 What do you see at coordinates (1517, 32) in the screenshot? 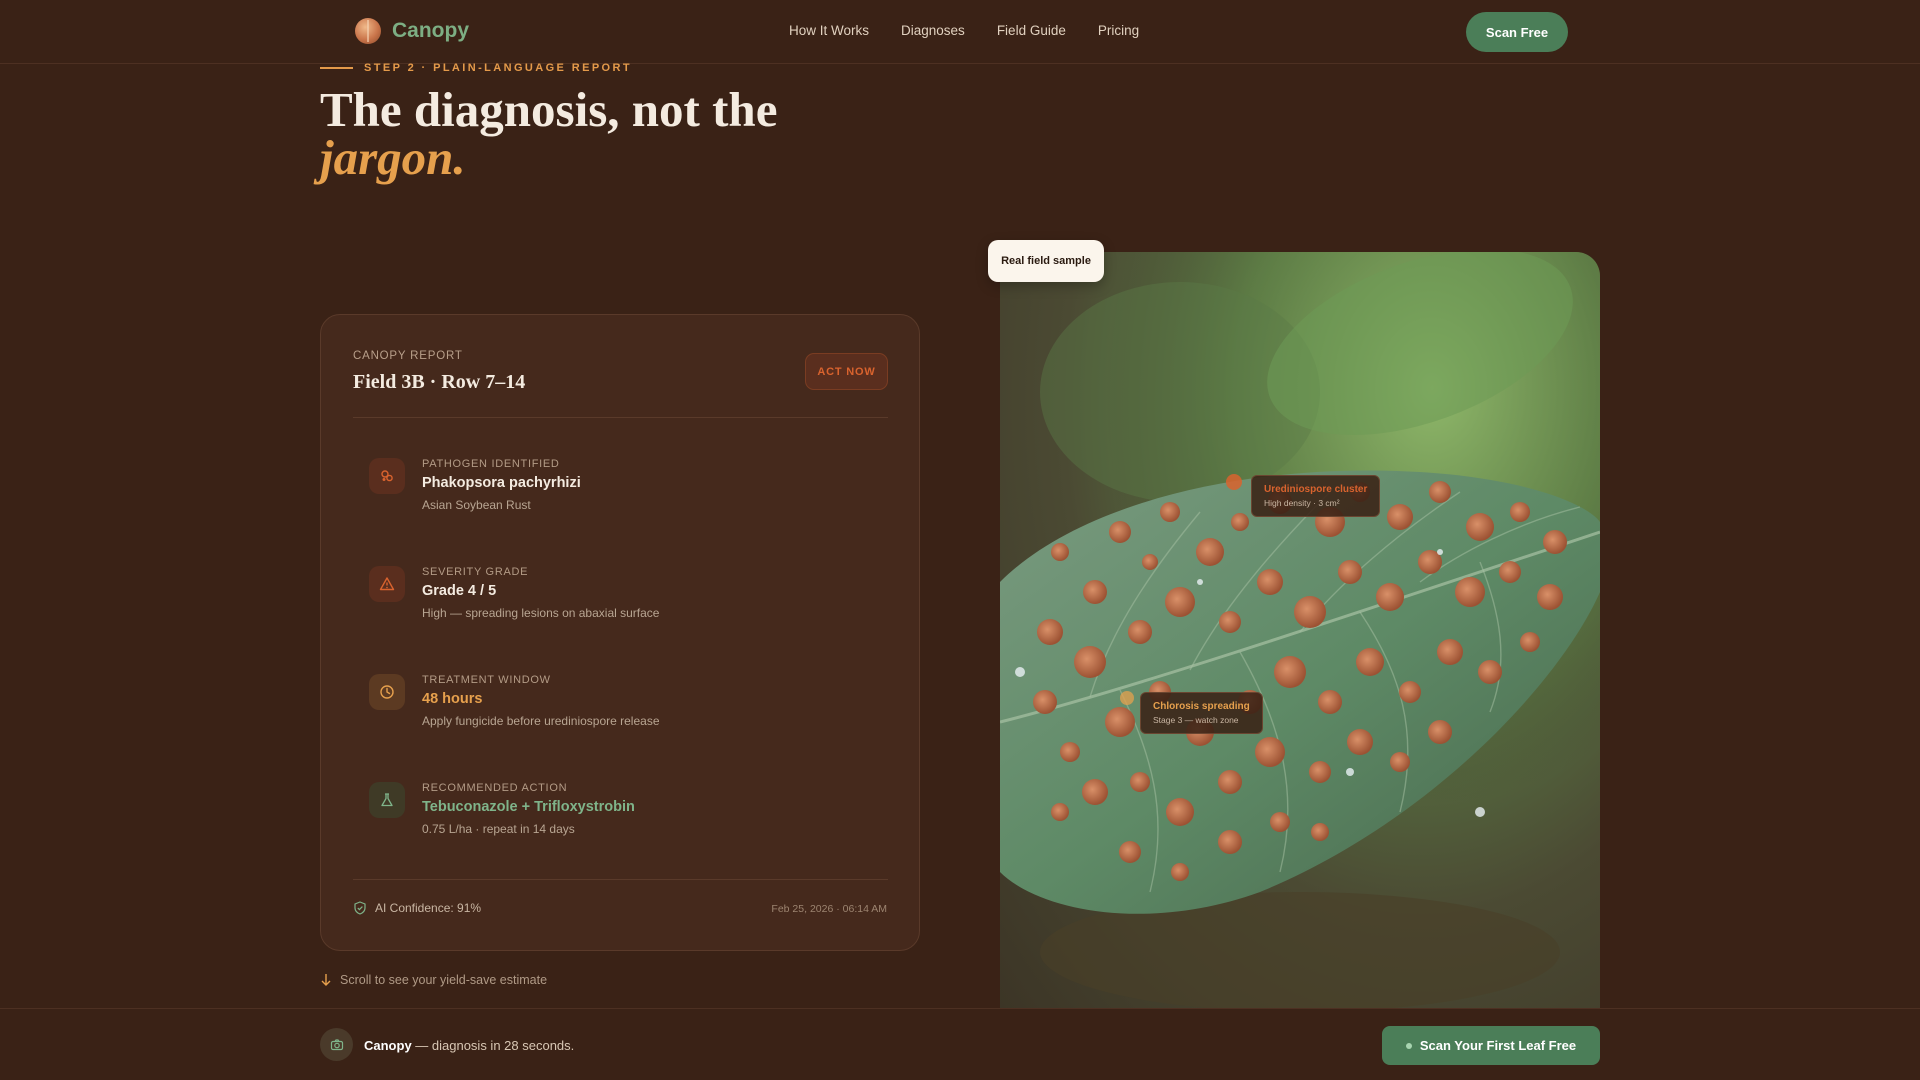
I see `scan-free-button: Scan Free` at bounding box center [1517, 32].